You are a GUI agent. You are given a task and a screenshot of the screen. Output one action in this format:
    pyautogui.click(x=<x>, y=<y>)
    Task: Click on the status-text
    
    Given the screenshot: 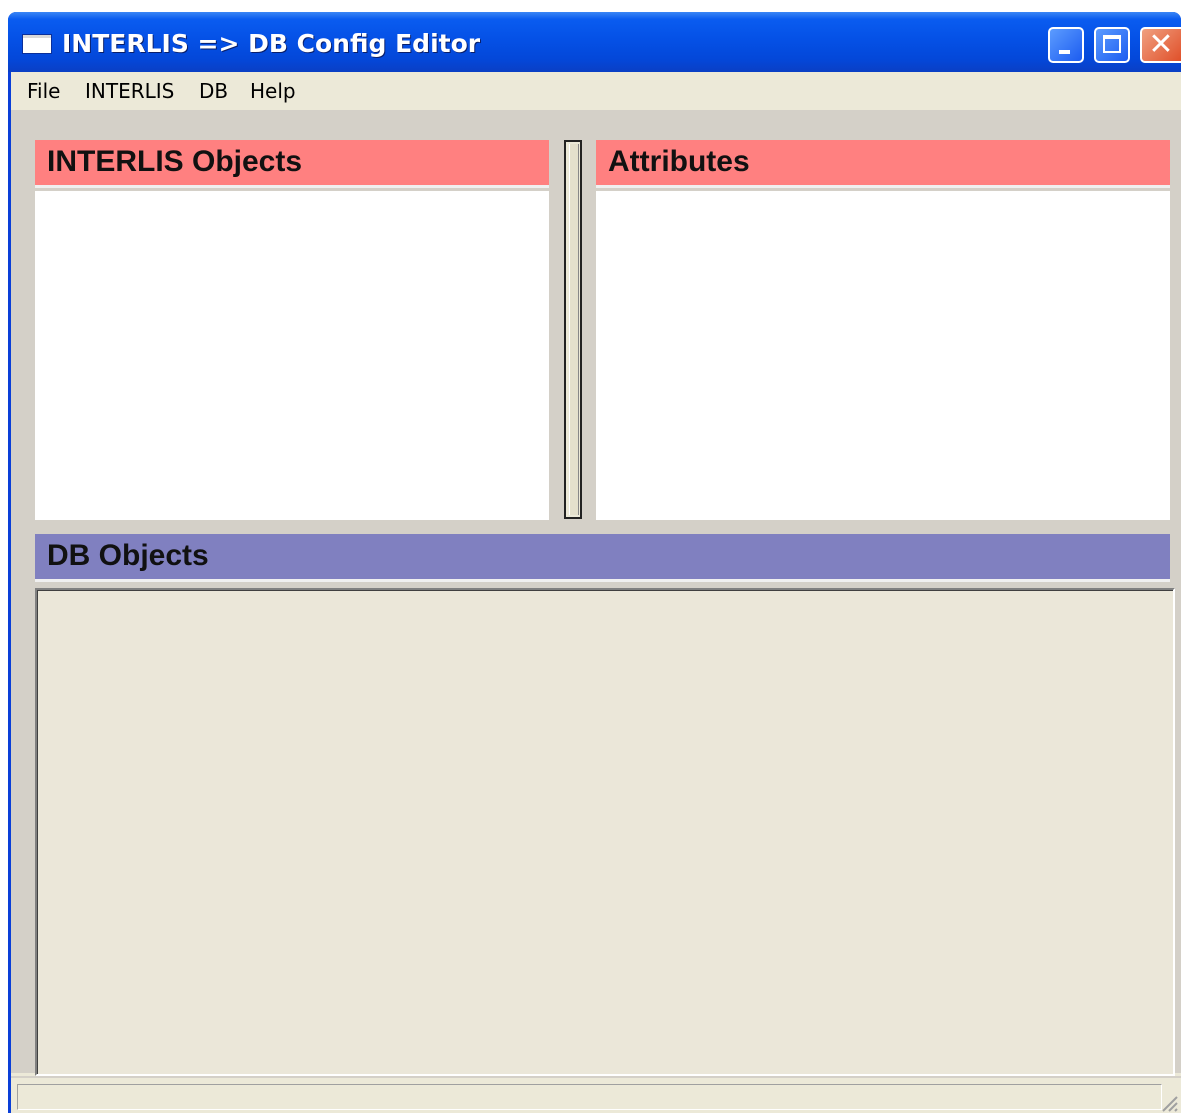 What is the action you would take?
    pyautogui.click(x=589, y=1097)
    